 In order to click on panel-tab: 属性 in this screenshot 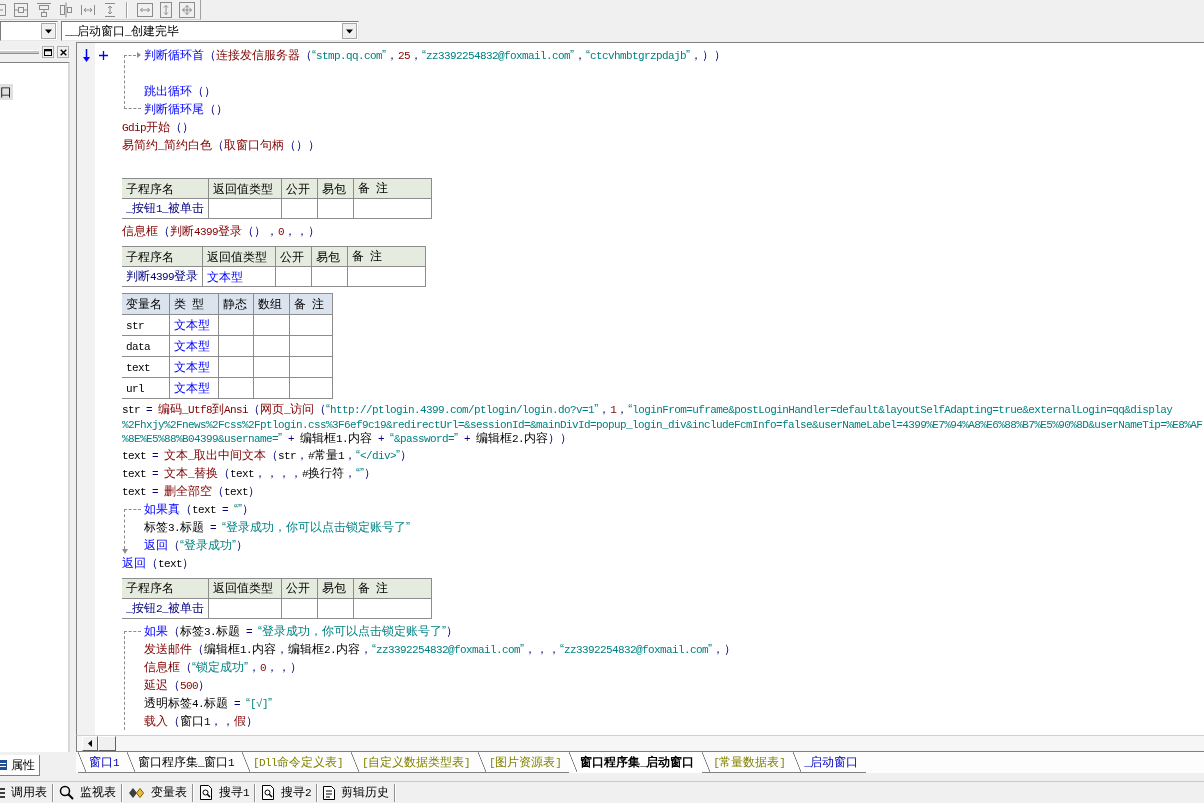, I will do `click(20, 765)`.